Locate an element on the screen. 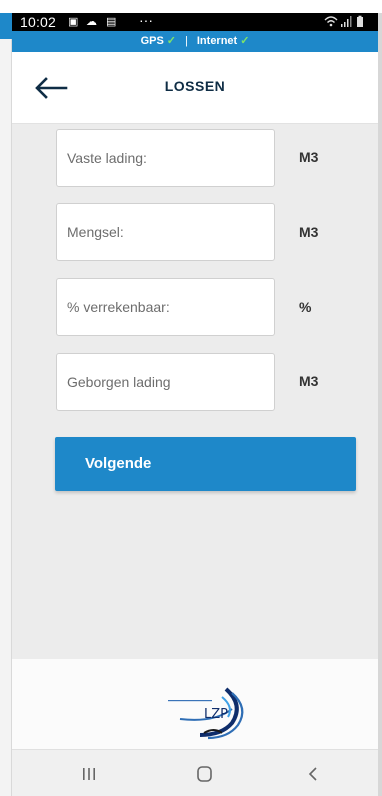  volgende-button: Volgende is located at coordinates (205, 464).